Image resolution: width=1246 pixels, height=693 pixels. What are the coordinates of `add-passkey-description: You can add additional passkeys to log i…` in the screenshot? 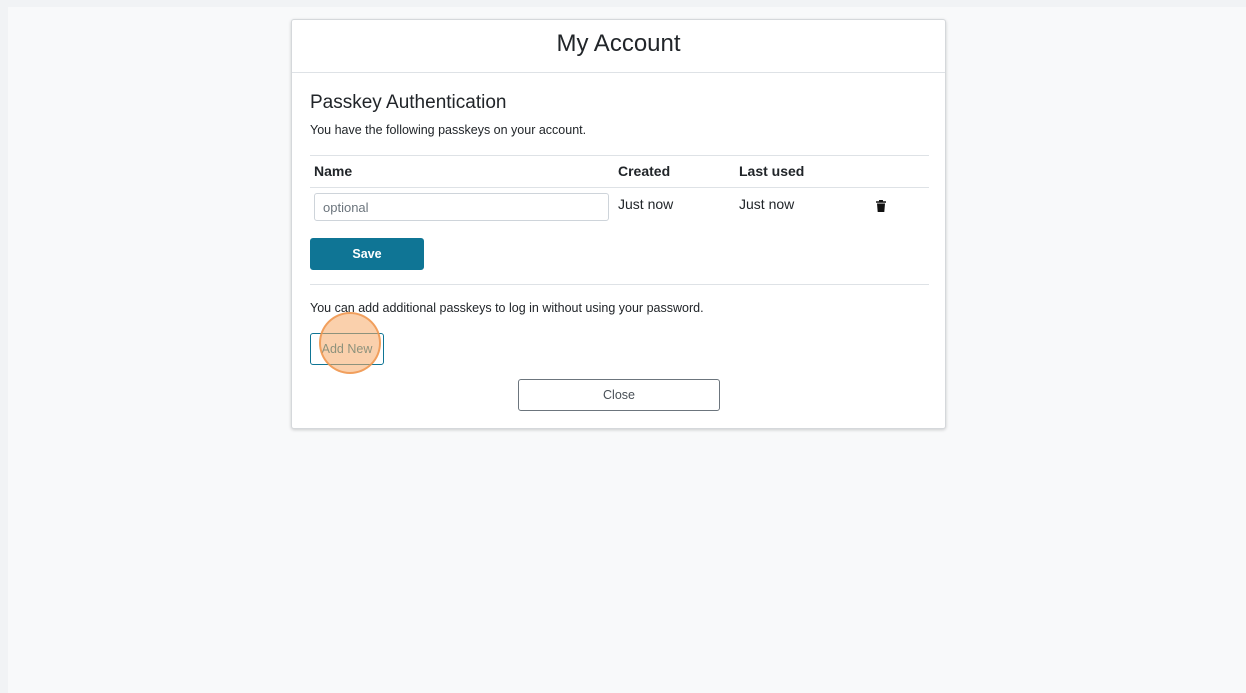 It's located at (507, 308).